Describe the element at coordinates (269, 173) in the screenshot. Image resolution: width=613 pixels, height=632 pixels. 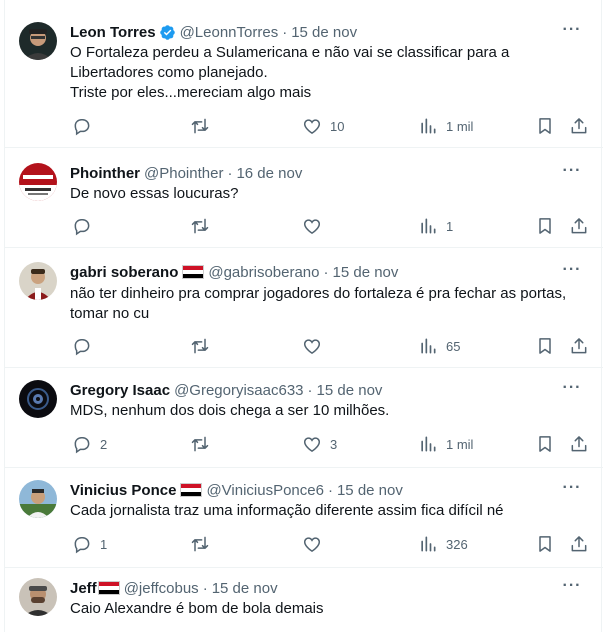
I see `timestamp: 16 de nov` at that location.